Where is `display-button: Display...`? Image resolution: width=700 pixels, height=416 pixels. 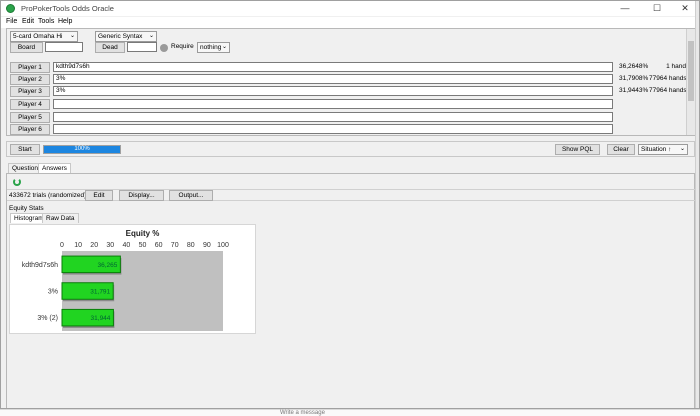
display-button: Display... is located at coordinates (141, 195).